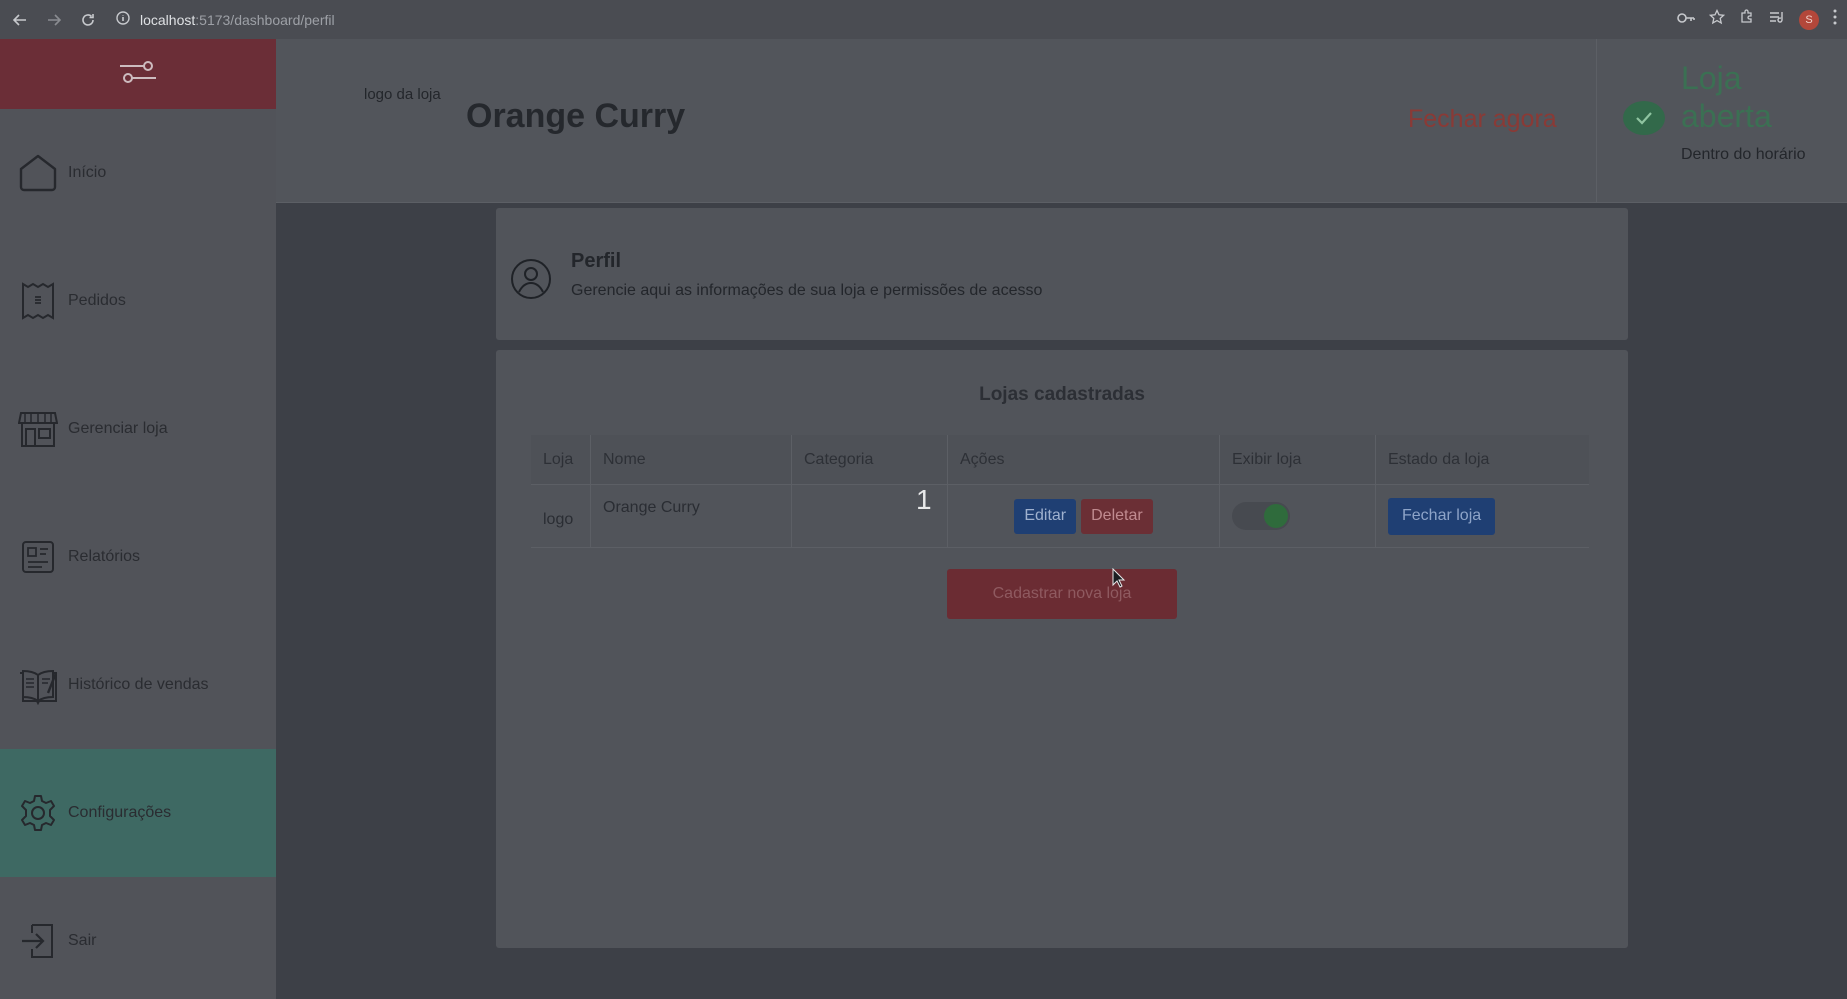 The height and width of the screenshot is (999, 1847). I want to click on close-store-button: Fechar loja, so click(1442, 516).